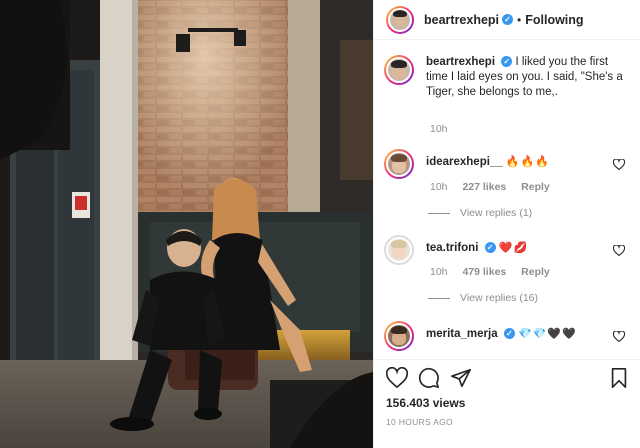 The width and height of the screenshot is (640, 448). I want to click on author-username: beartrexhepi, so click(461, 20).